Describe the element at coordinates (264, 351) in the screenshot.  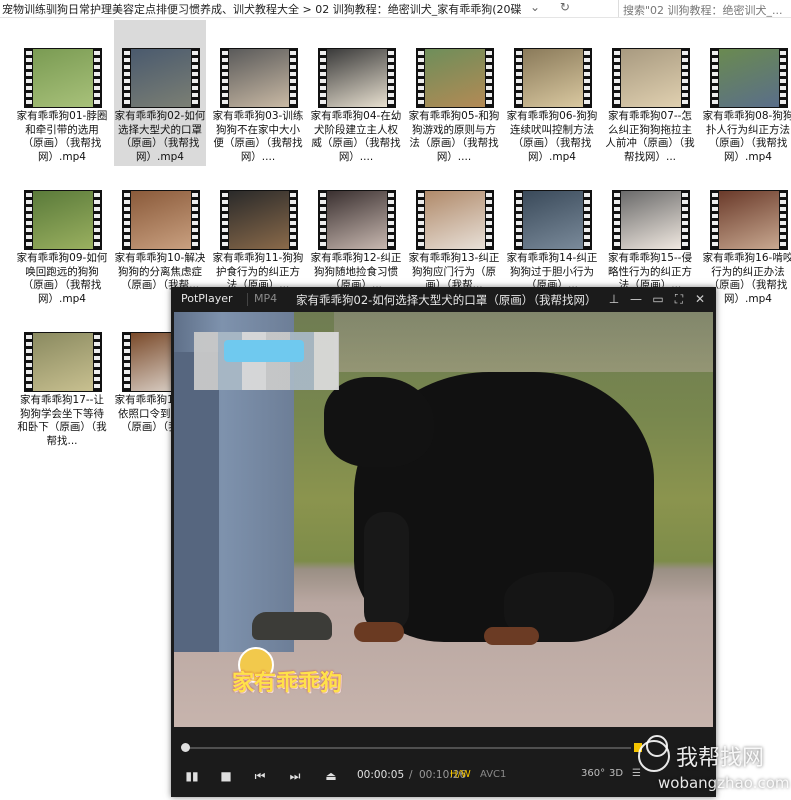
I see `pixelated-blur-accent` at that location.